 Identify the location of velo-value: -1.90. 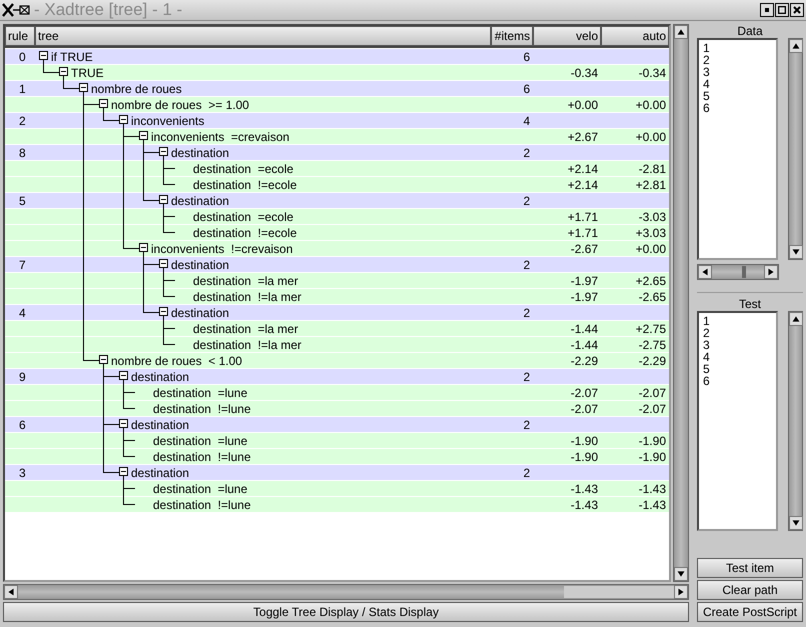
(584, 441).